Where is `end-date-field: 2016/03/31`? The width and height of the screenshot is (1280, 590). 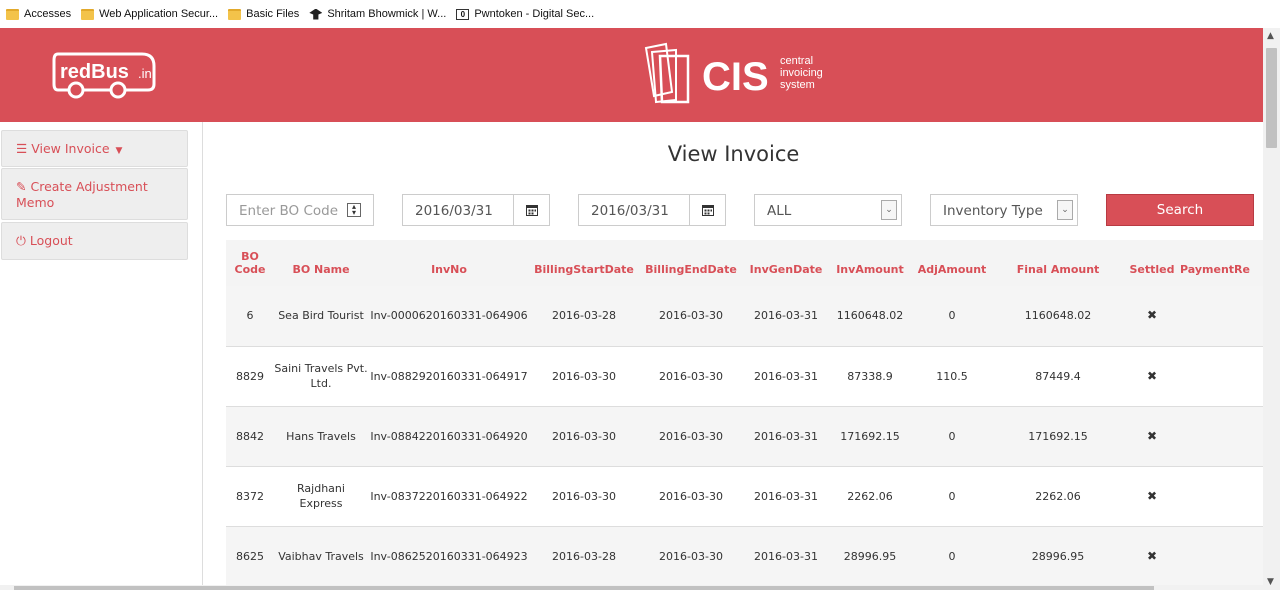
end-date-field: 2016/03/31 is located at coordinates (652, 210).